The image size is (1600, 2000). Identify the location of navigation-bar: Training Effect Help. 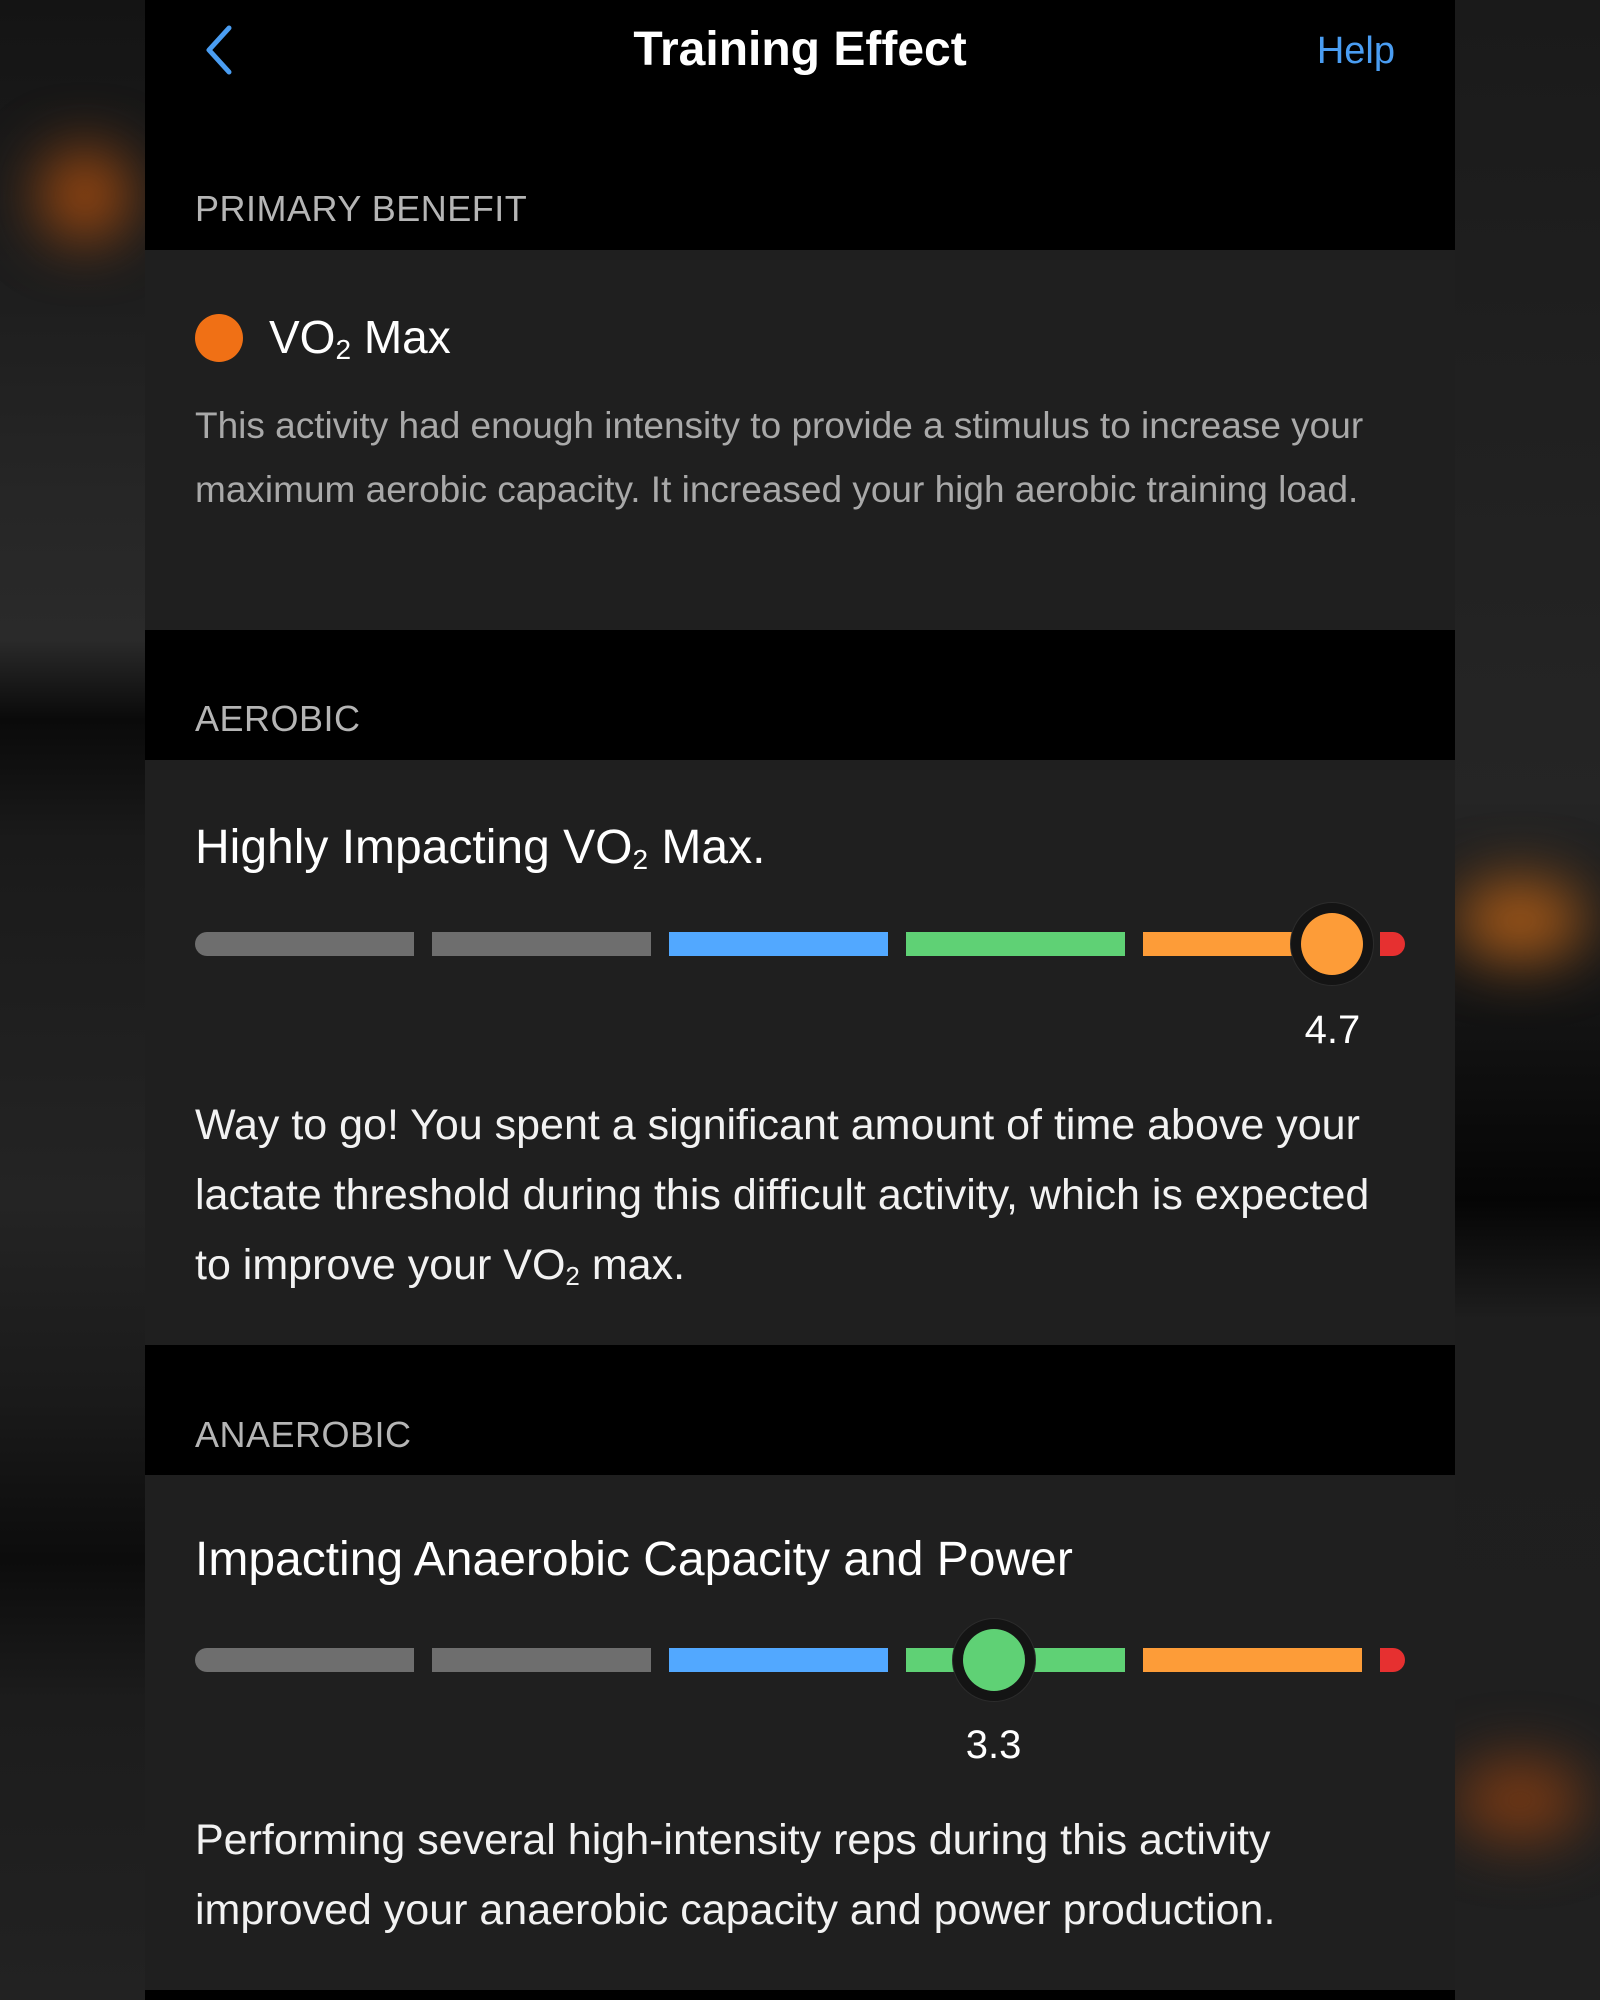
(800, 55).